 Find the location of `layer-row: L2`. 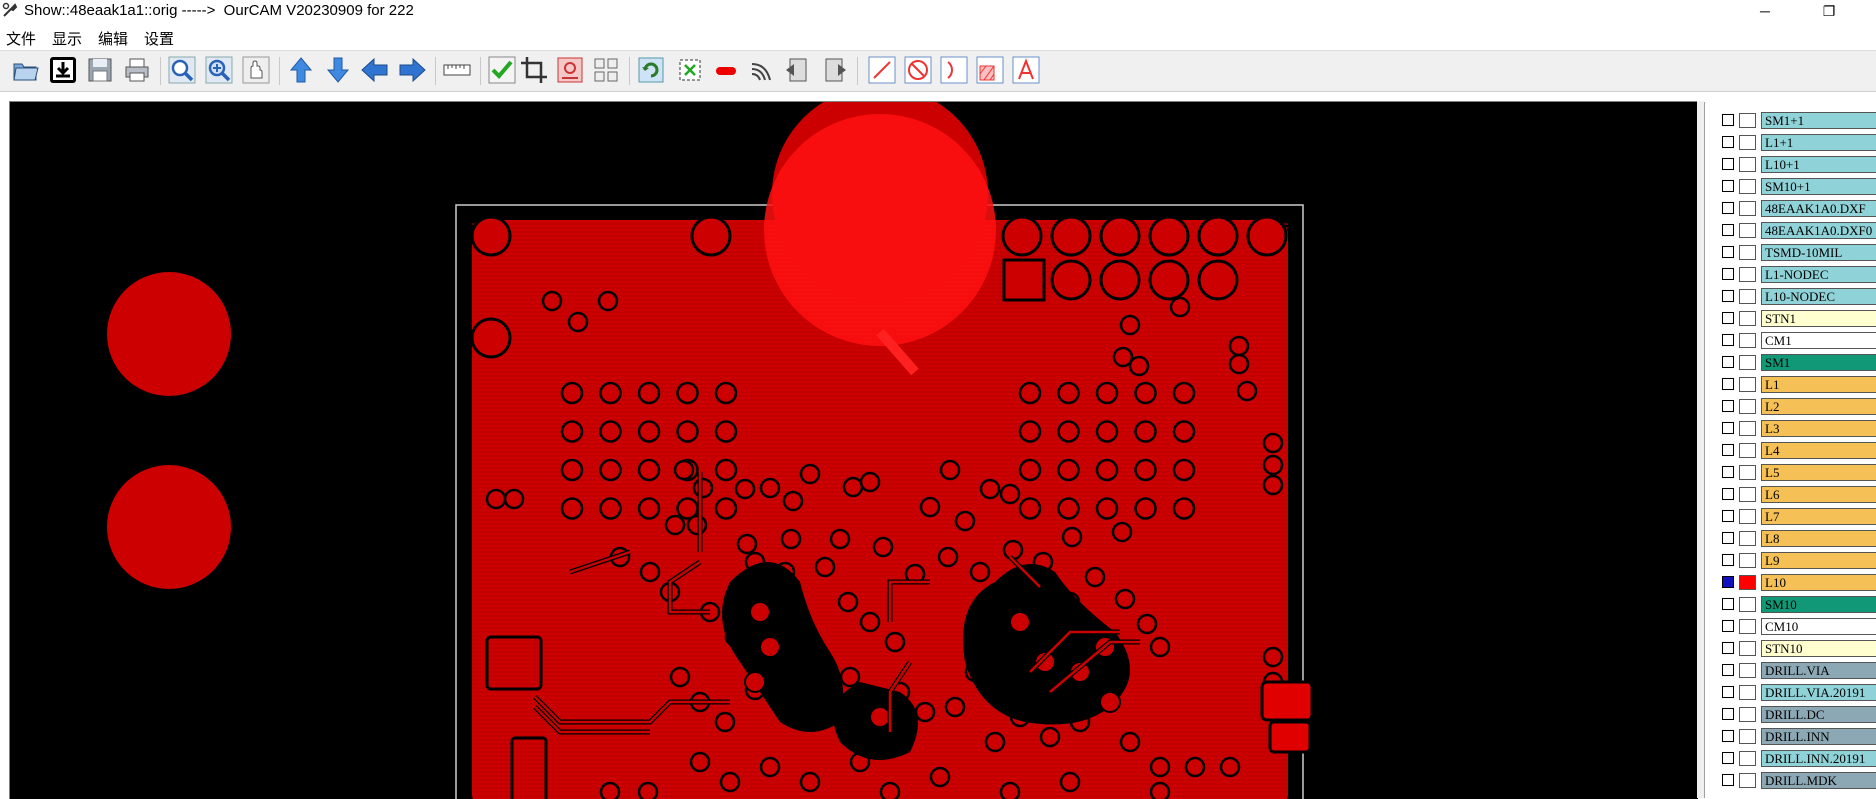

layer-row: L2 is located at coordinates (1790, 406).